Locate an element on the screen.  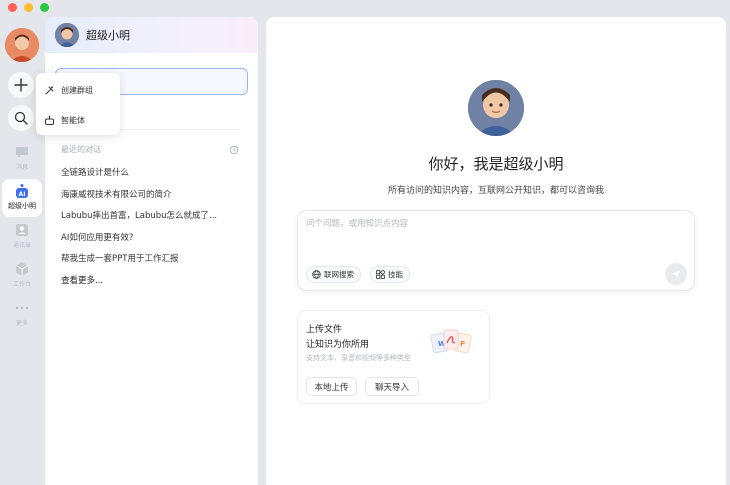
rail-item-label: 通讯录 is located at coordinates (21, 245).